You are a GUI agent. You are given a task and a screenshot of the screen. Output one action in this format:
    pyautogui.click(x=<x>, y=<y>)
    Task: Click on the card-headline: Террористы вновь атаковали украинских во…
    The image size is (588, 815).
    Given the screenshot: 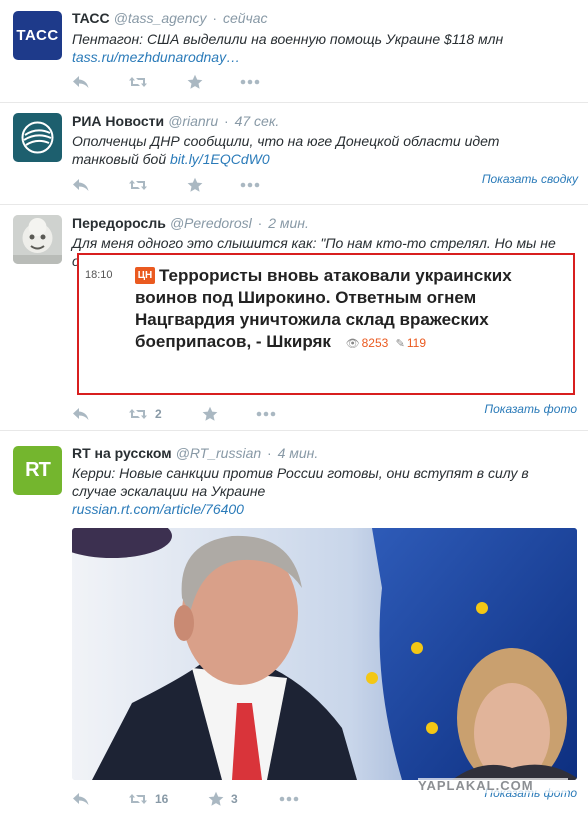 What is the action you would take?
    pyautogui.click(x=323, y=308)
    